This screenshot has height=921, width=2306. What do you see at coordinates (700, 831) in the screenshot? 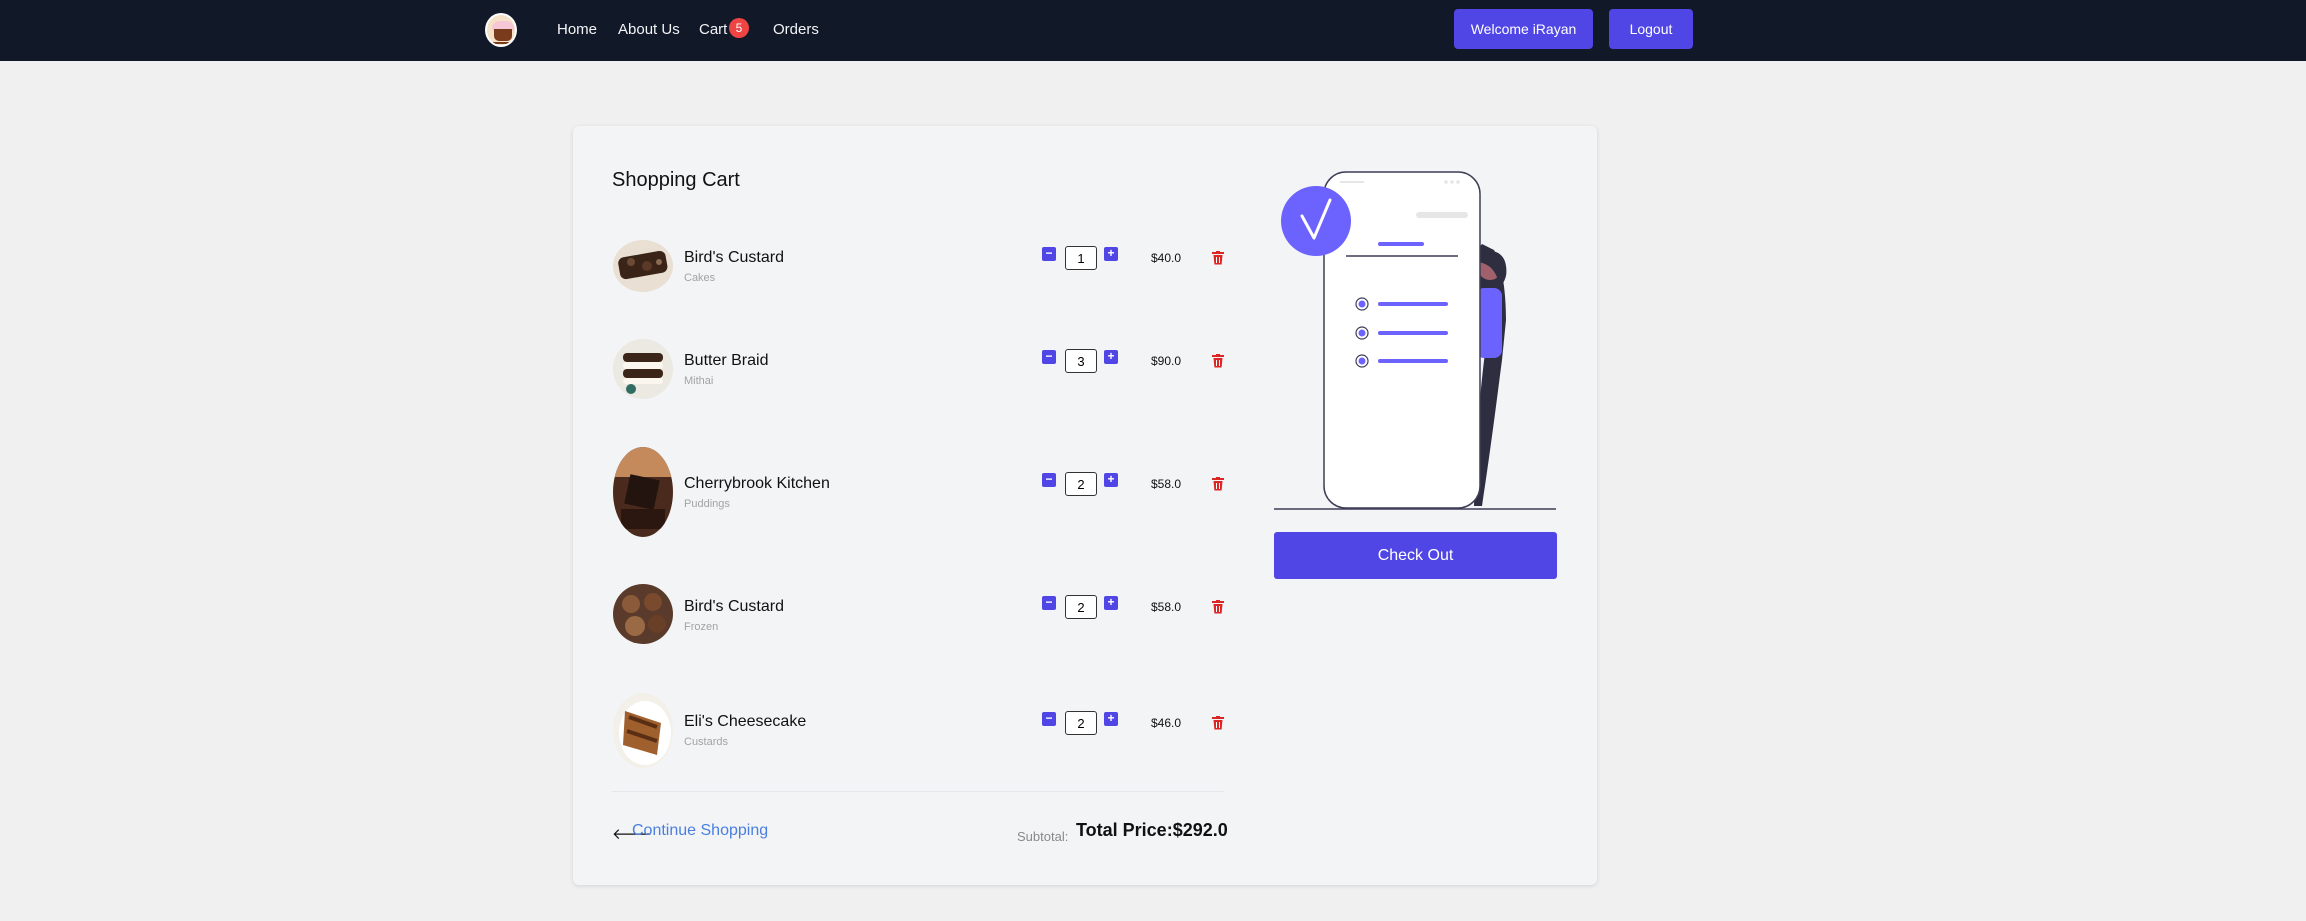
I see `continue-shopping-link: Continue Shopping` at bounding box center [700, 831].